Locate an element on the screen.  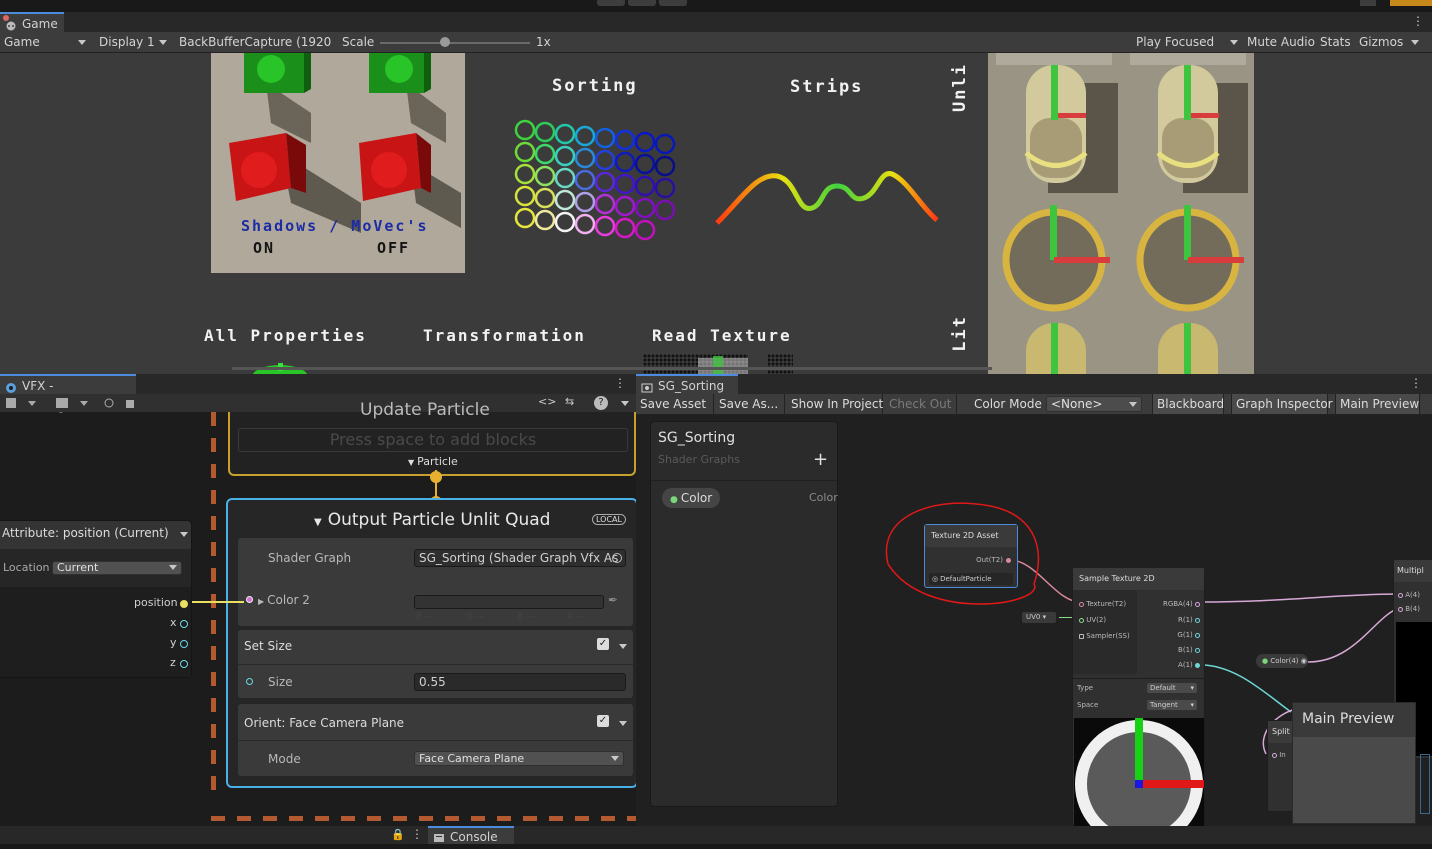
sorting-label: Sorting is located at coordinates (595, 86).